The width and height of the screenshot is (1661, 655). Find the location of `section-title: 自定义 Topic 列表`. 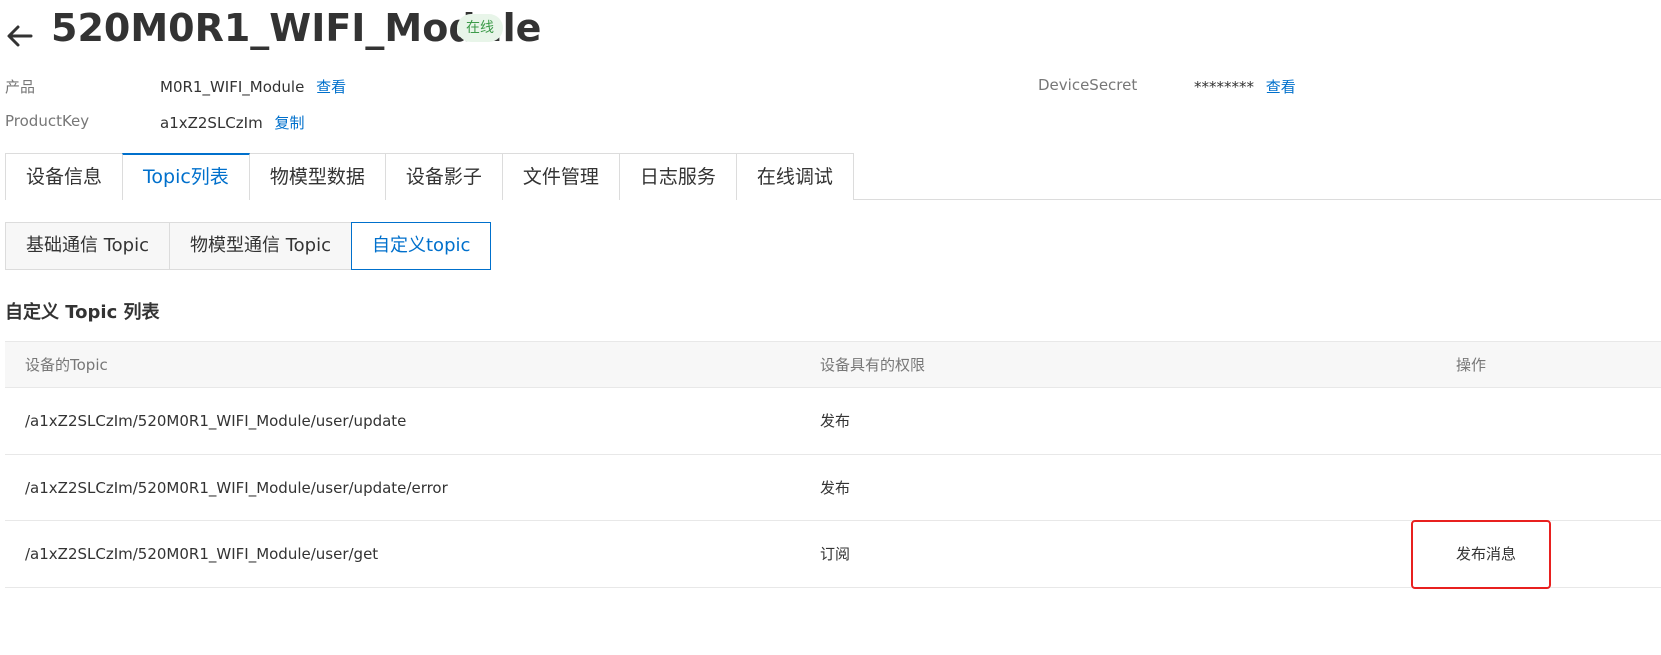

section-title: 自定义 Topic 列表 is located at coordinates (82, 312).